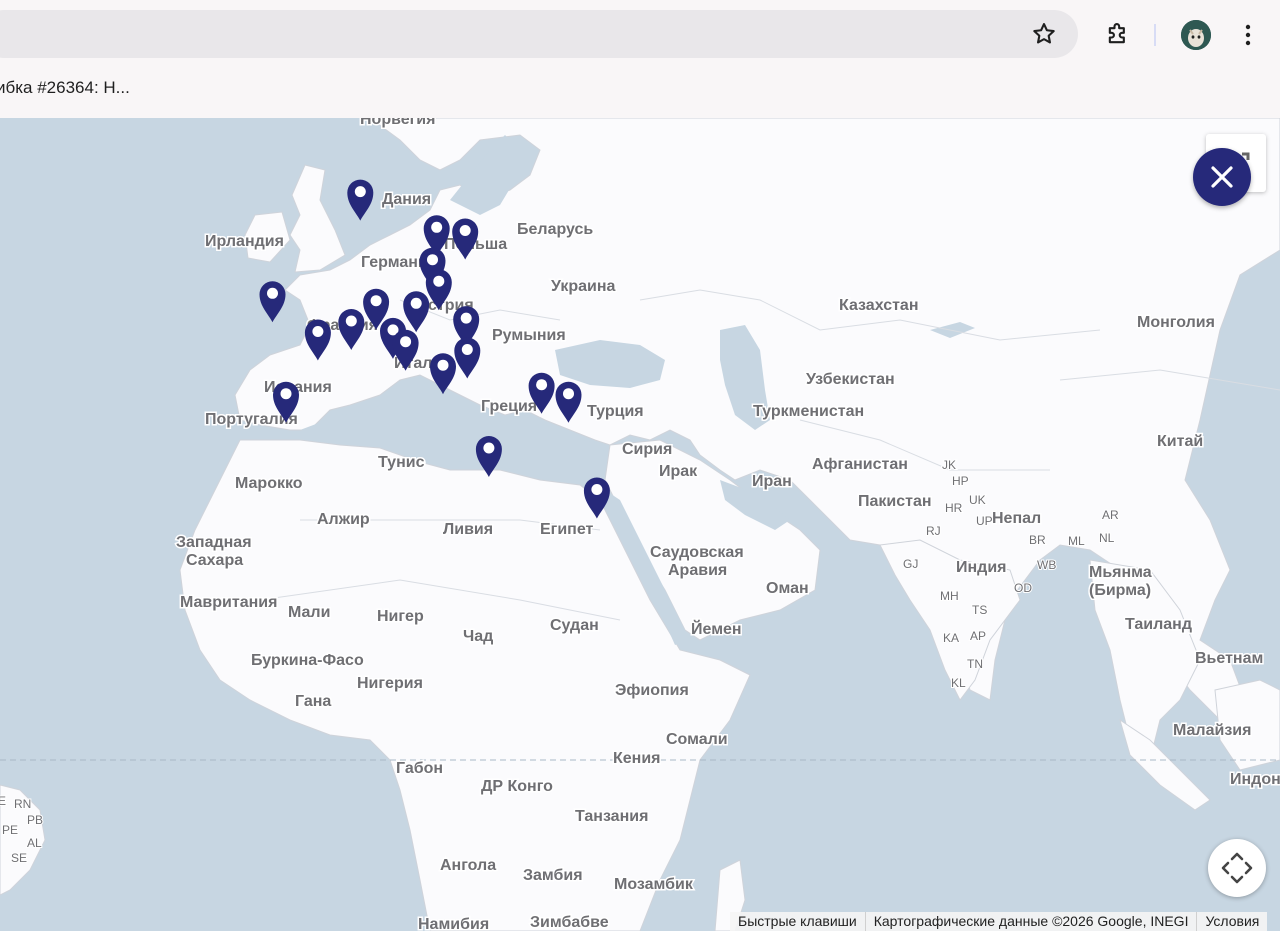  What do you see at coordinates (678, 471) in the screenshot?
I see `label-iraq: Ирак` at bounding box center [678, 471].